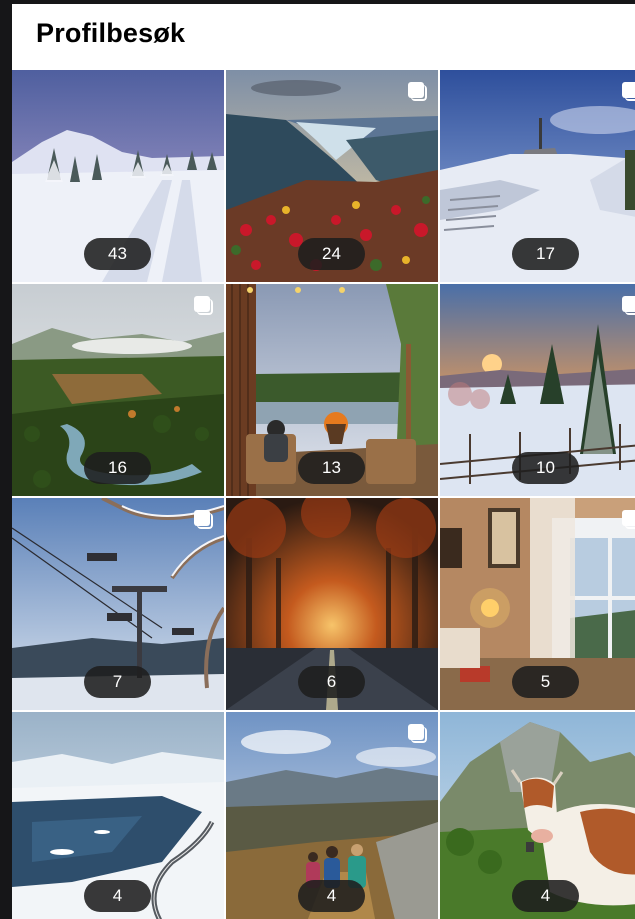  I want to click on post-tile: 16, so click(118, 390).